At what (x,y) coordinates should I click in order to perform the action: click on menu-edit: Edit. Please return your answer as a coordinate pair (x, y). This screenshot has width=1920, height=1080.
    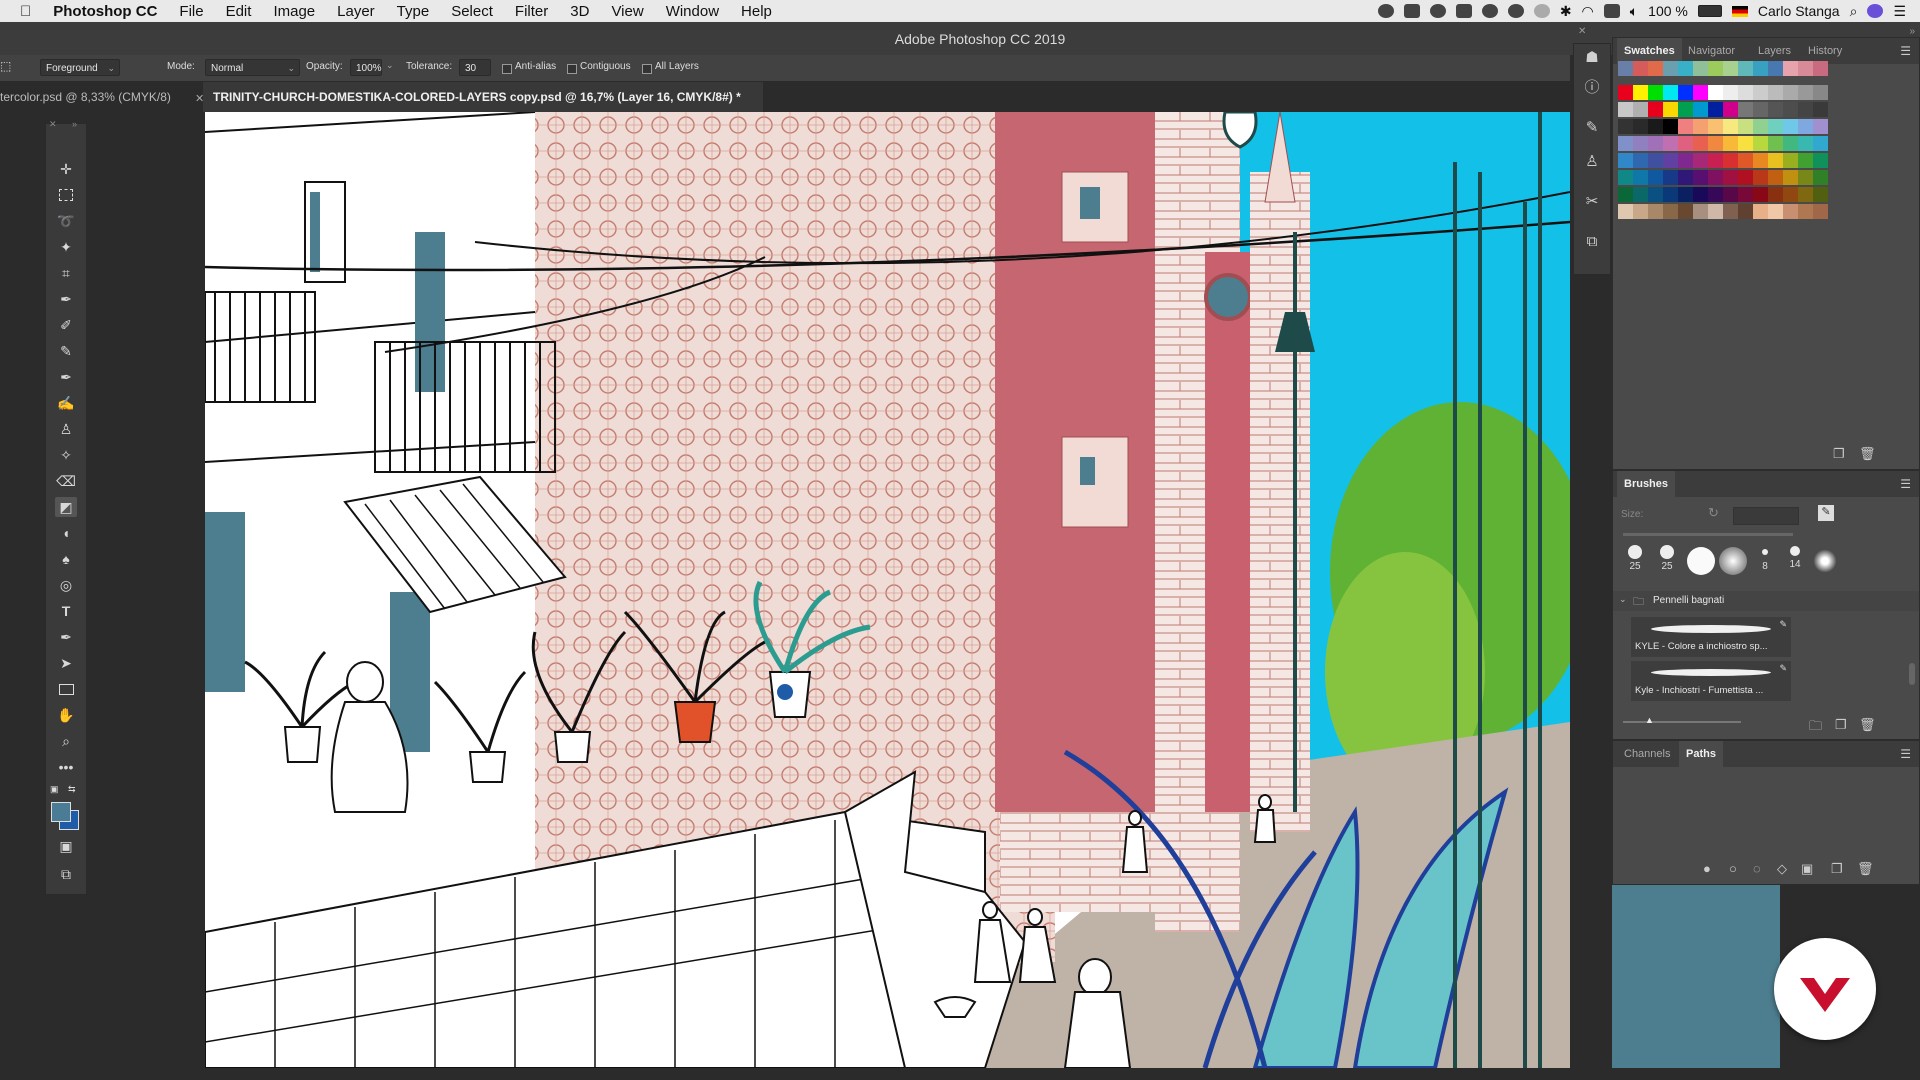
    Looking at the image, I should click on (239, 11).